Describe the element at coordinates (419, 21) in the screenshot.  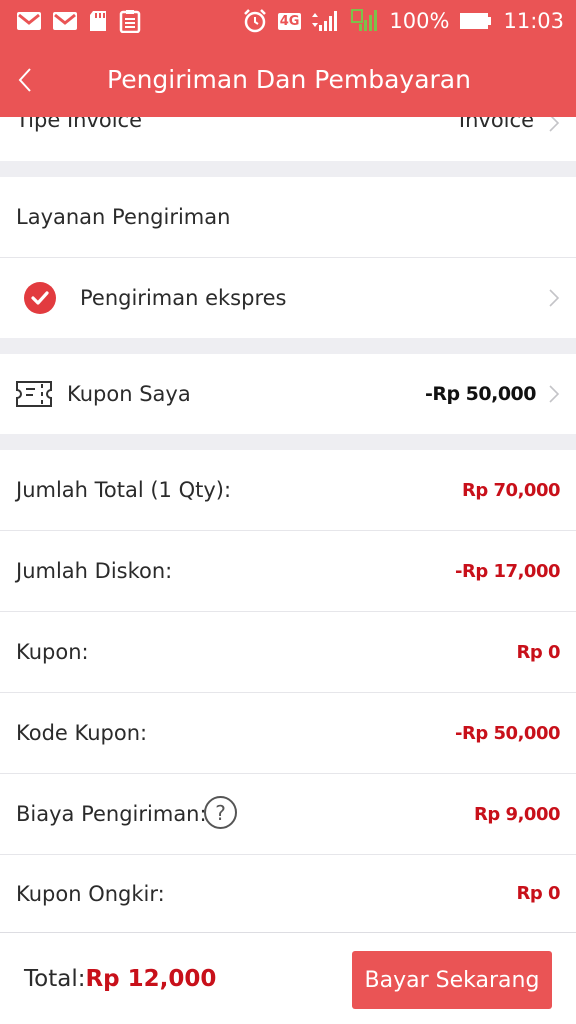
I see `battery-percent: 100%` at that location.